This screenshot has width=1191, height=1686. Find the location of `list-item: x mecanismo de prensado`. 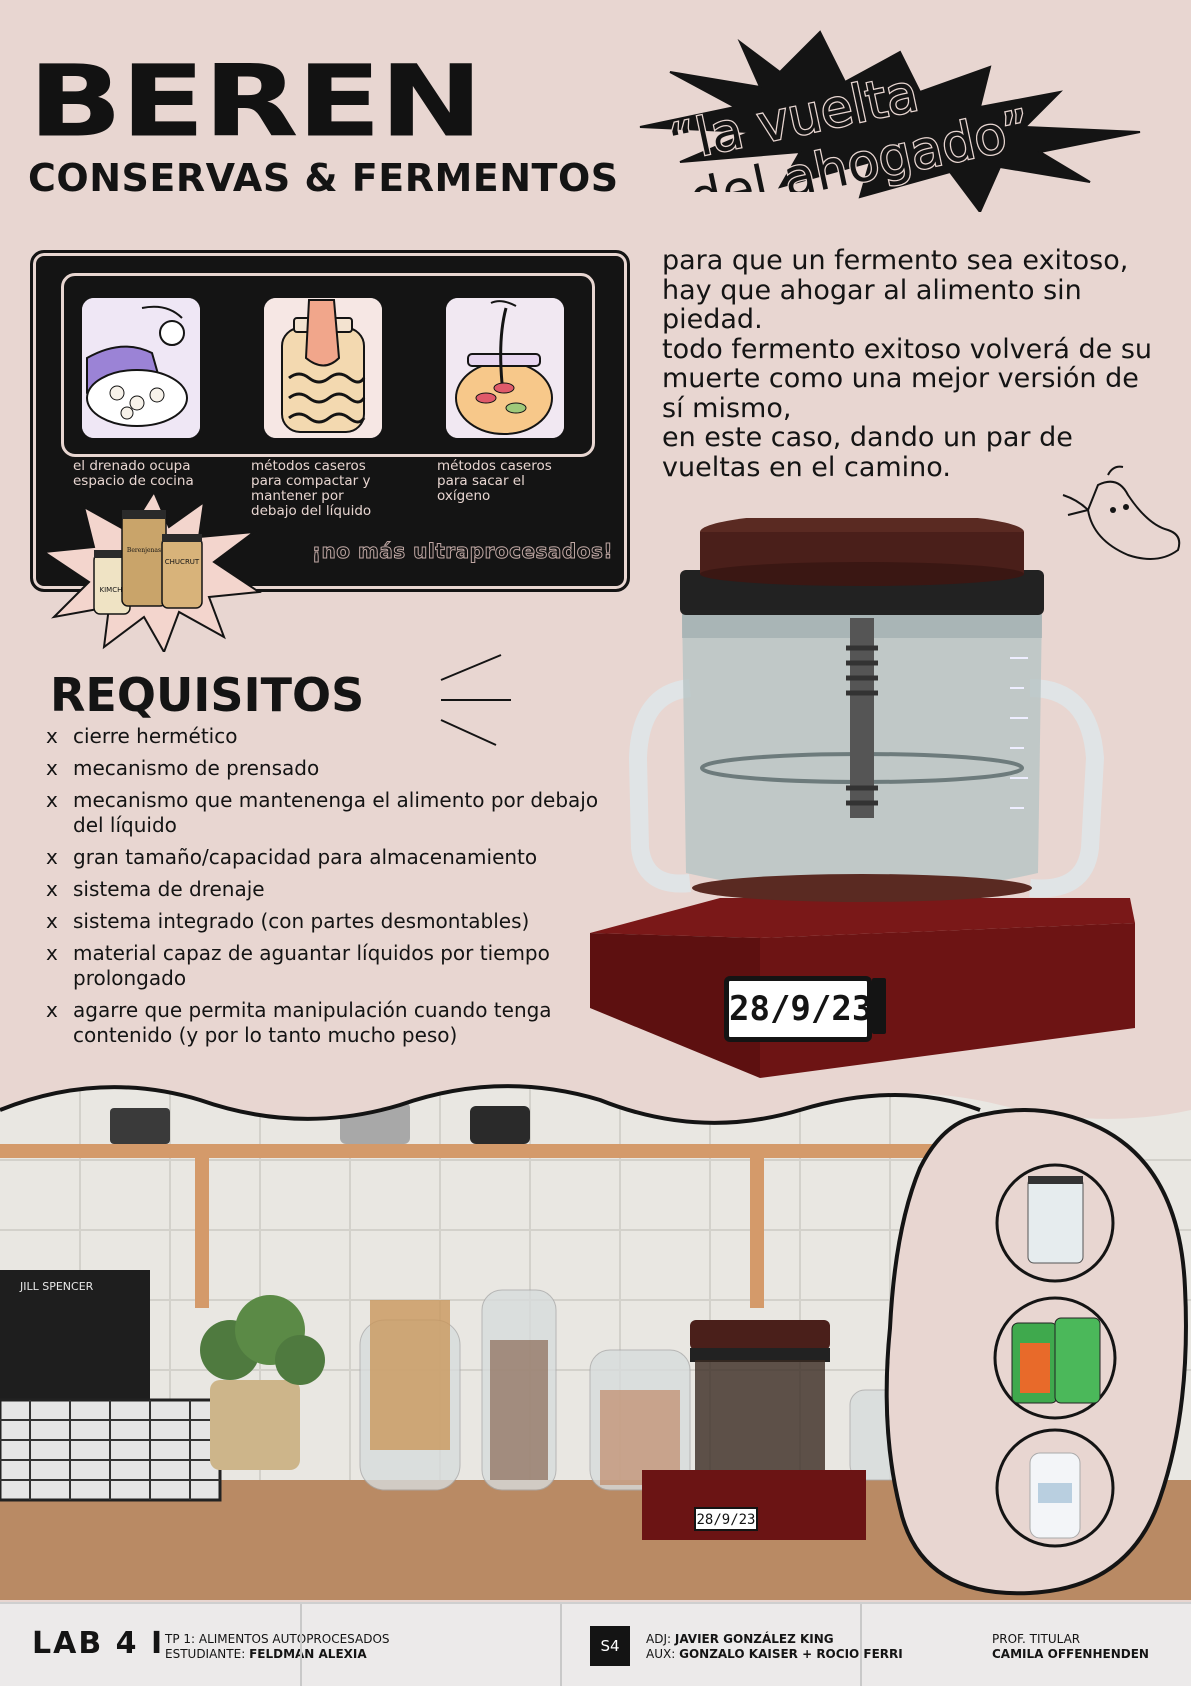

list-item: x mecanismo de prensado is located at coordinates (183, 768).